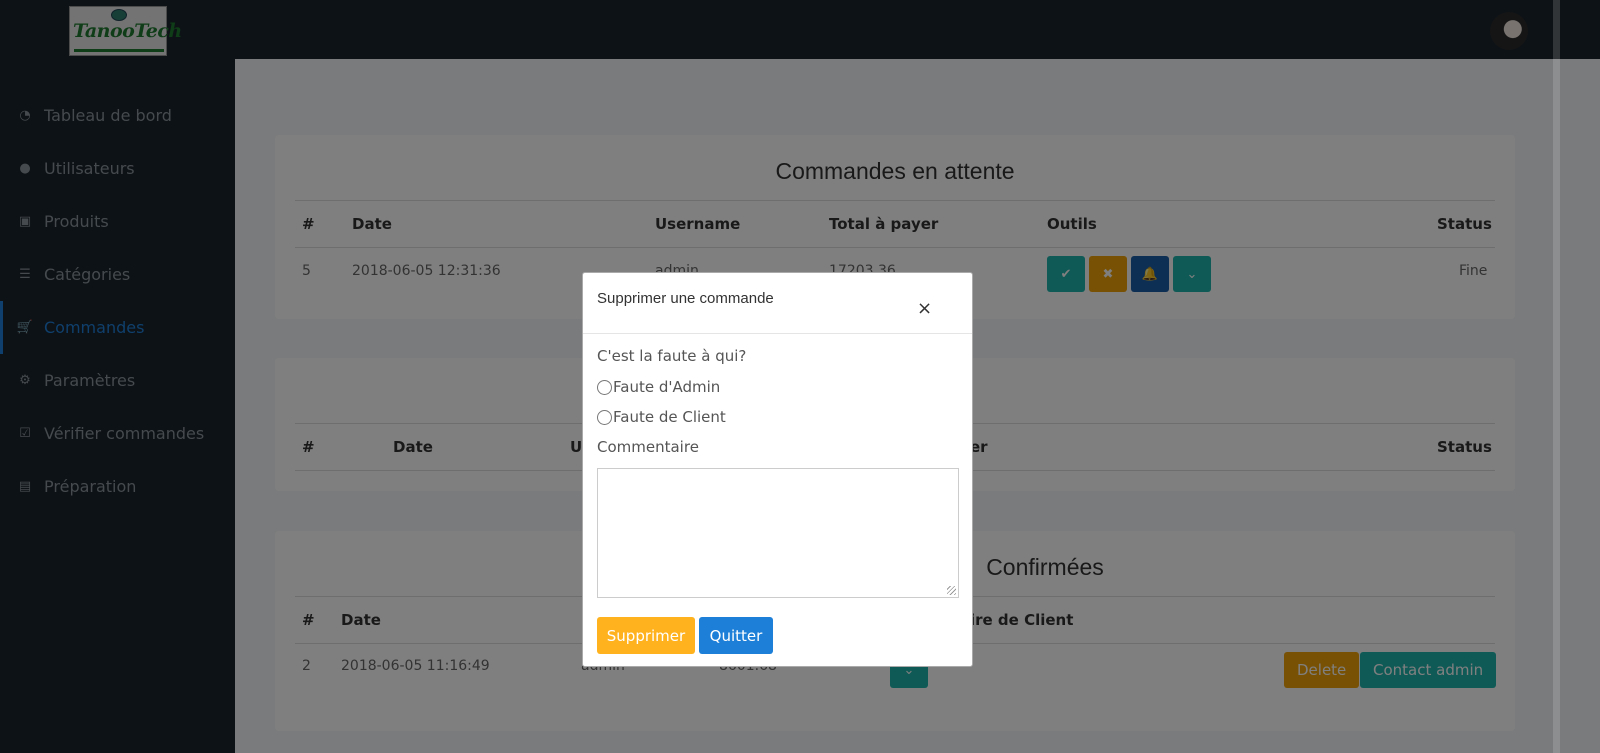 The width and height of the screenshot is (1600, 753). I want to click on option-client-label: Faute de Client, so click(669, 417).